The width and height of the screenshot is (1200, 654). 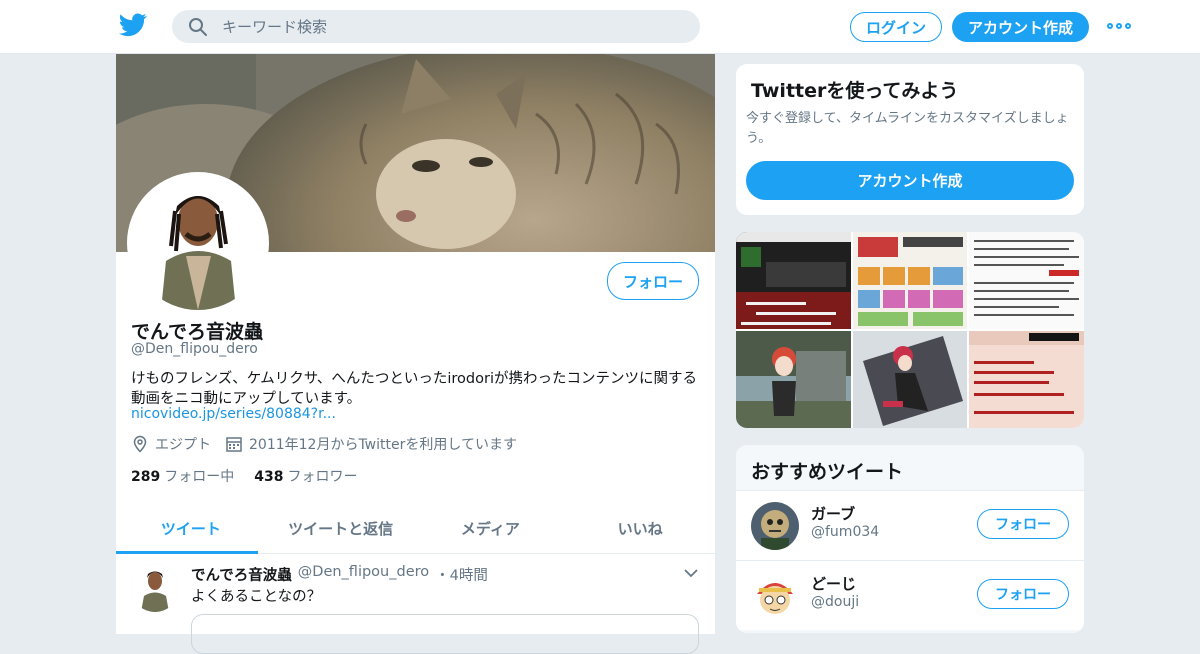 I want to click on chevron-down-icon, so click(x=691, y=573).